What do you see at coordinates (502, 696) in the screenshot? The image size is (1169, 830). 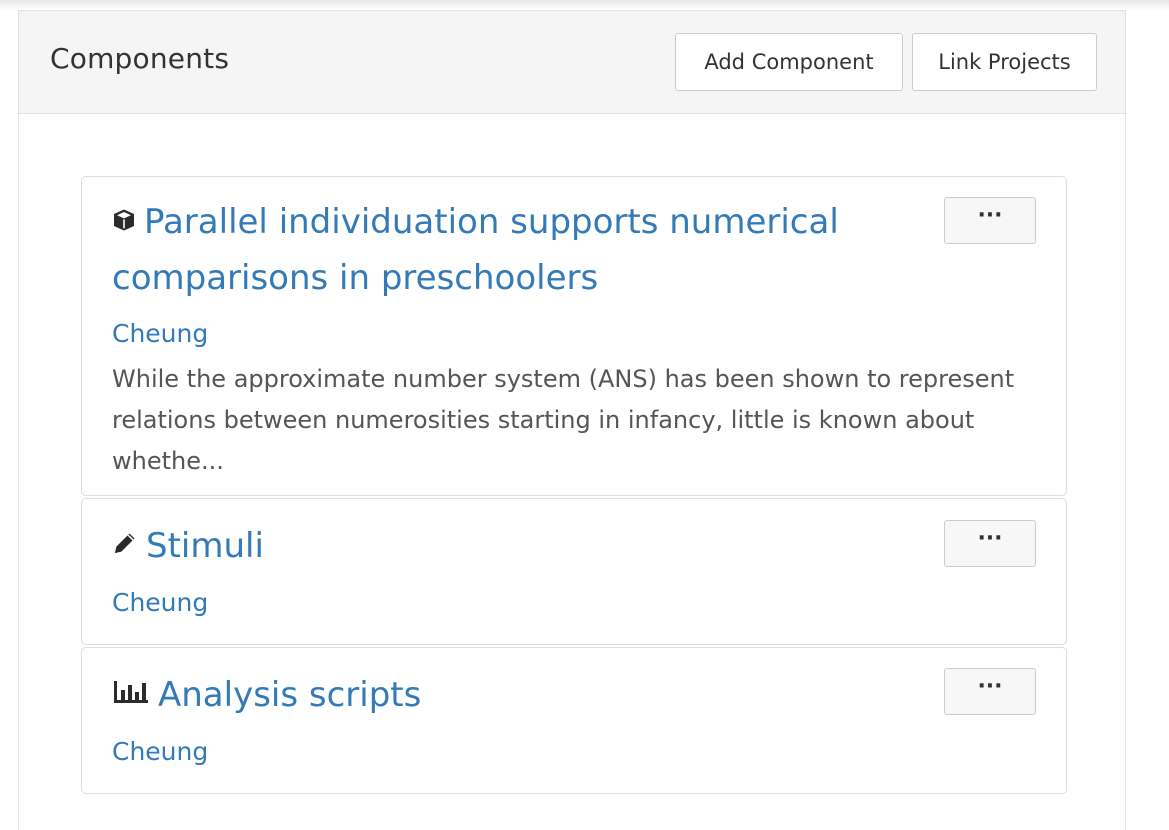 I see `component-title-link: Analysis scripts` at bounding box center [502, 696].